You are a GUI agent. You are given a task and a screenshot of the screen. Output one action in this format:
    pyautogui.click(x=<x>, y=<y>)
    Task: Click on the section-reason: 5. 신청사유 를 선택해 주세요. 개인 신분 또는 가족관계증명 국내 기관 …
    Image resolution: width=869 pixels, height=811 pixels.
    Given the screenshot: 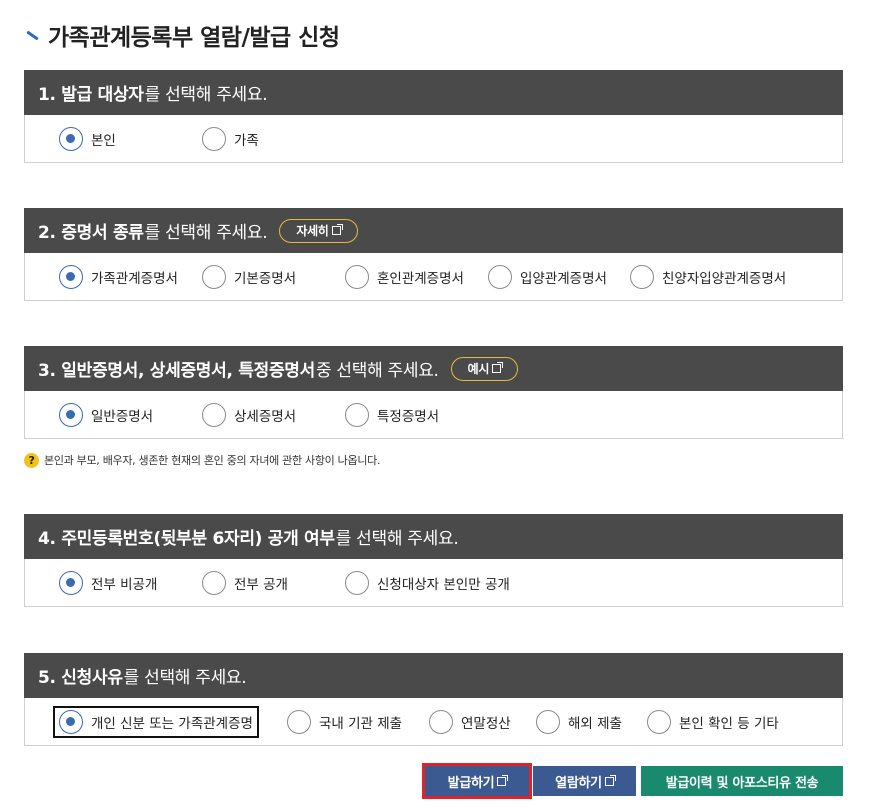 What is the action you would take?
    pyautogui.click(x=433, y=699)
    